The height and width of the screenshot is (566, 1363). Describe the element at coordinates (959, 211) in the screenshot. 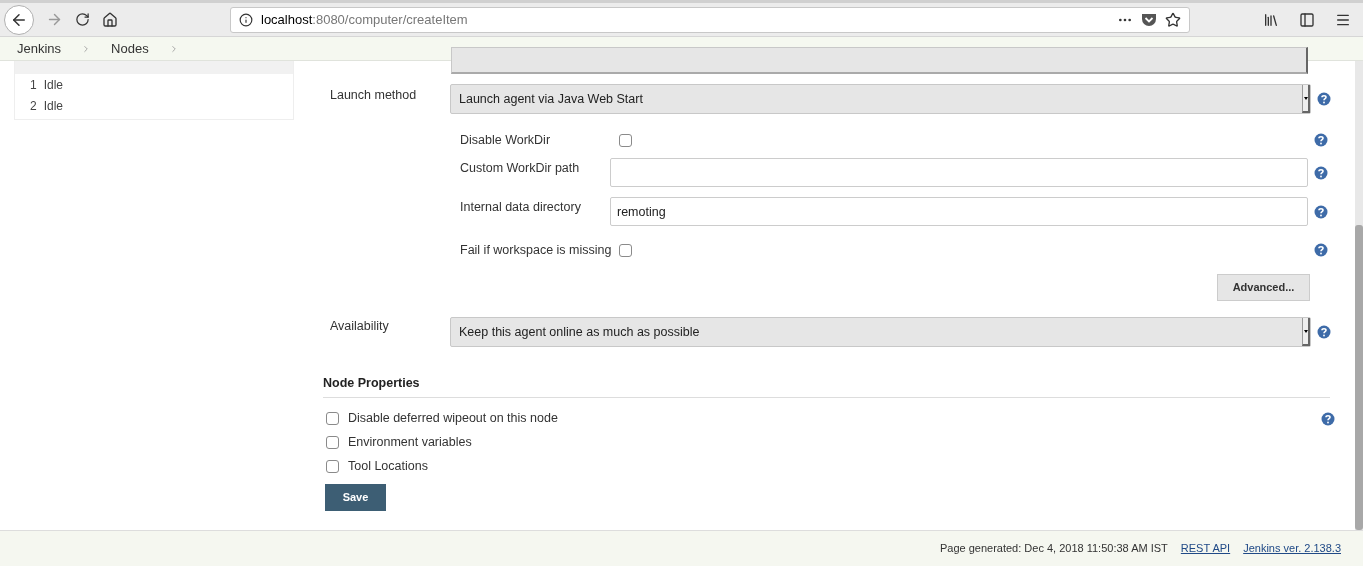

I see `text-field: remoting` at that location.